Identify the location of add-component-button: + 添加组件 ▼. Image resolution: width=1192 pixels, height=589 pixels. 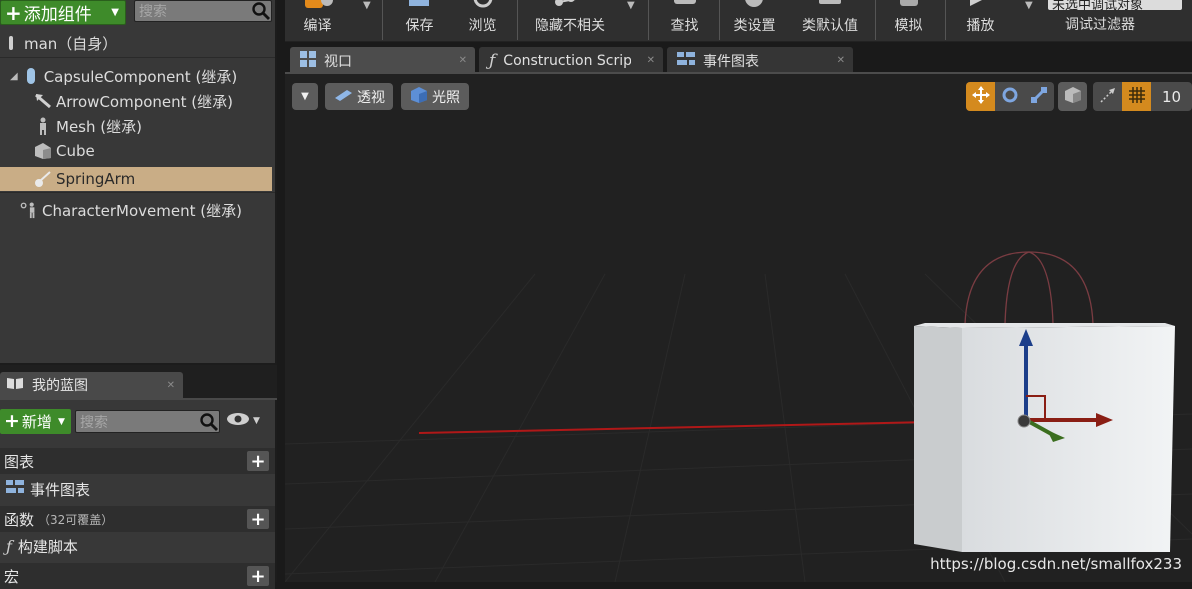
(63, 12).